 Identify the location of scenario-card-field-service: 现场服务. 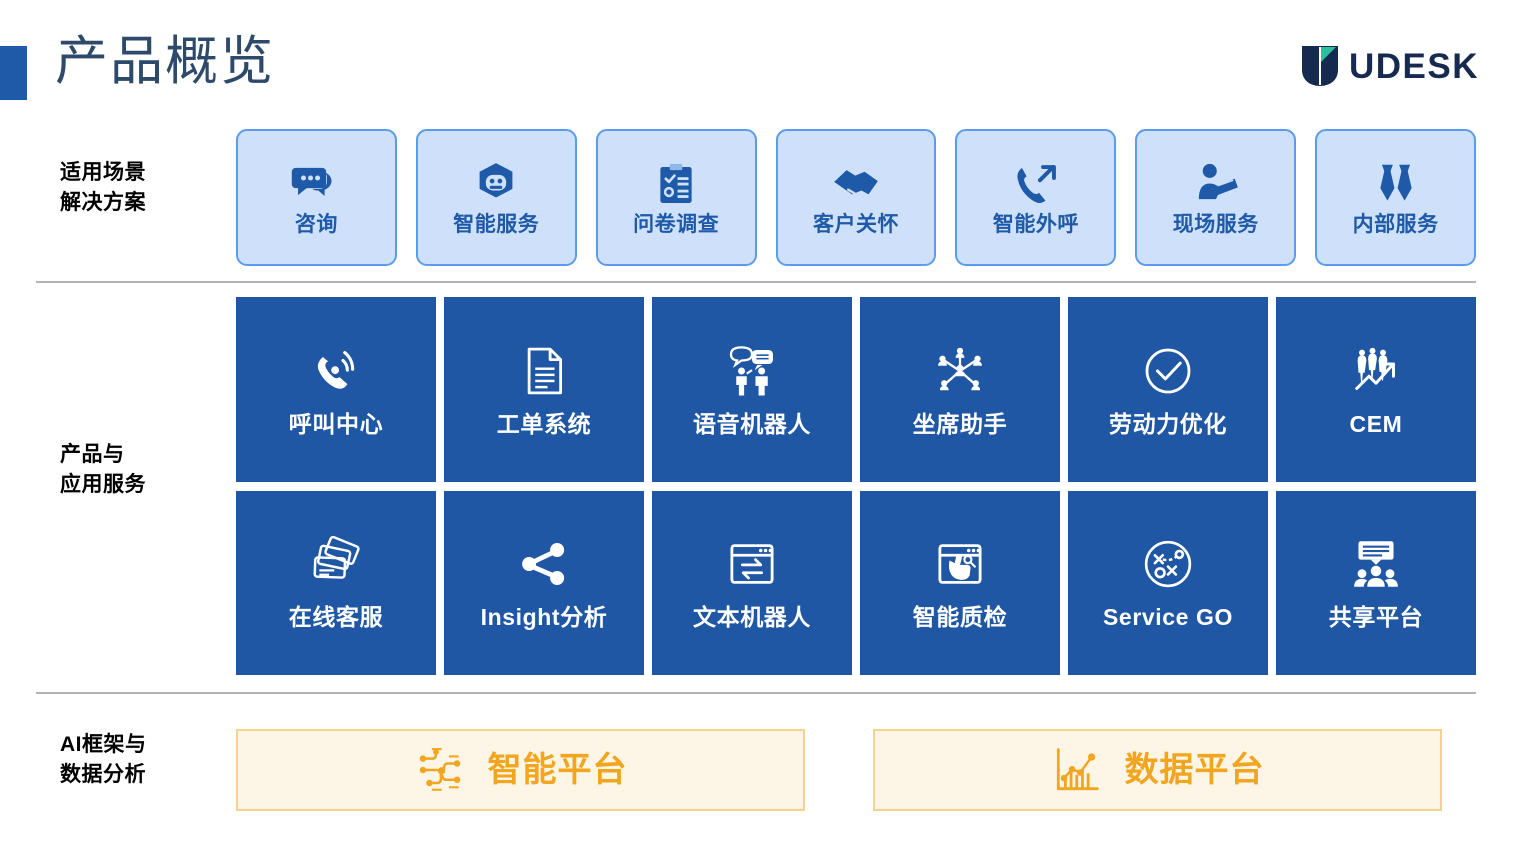
(1216, 197).